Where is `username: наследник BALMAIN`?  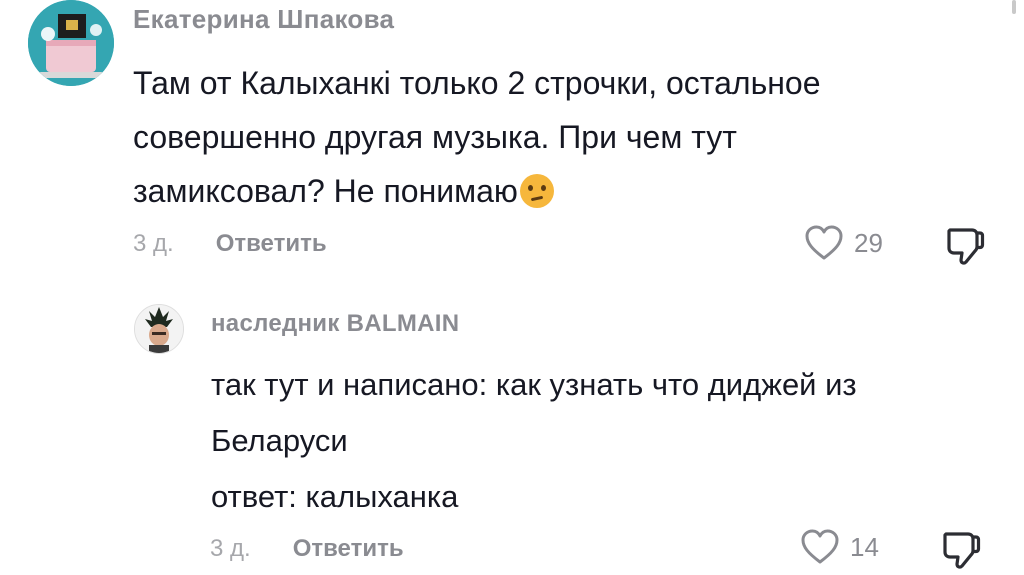
username: наследник BALMAIN is located at coordinates (335, 324).